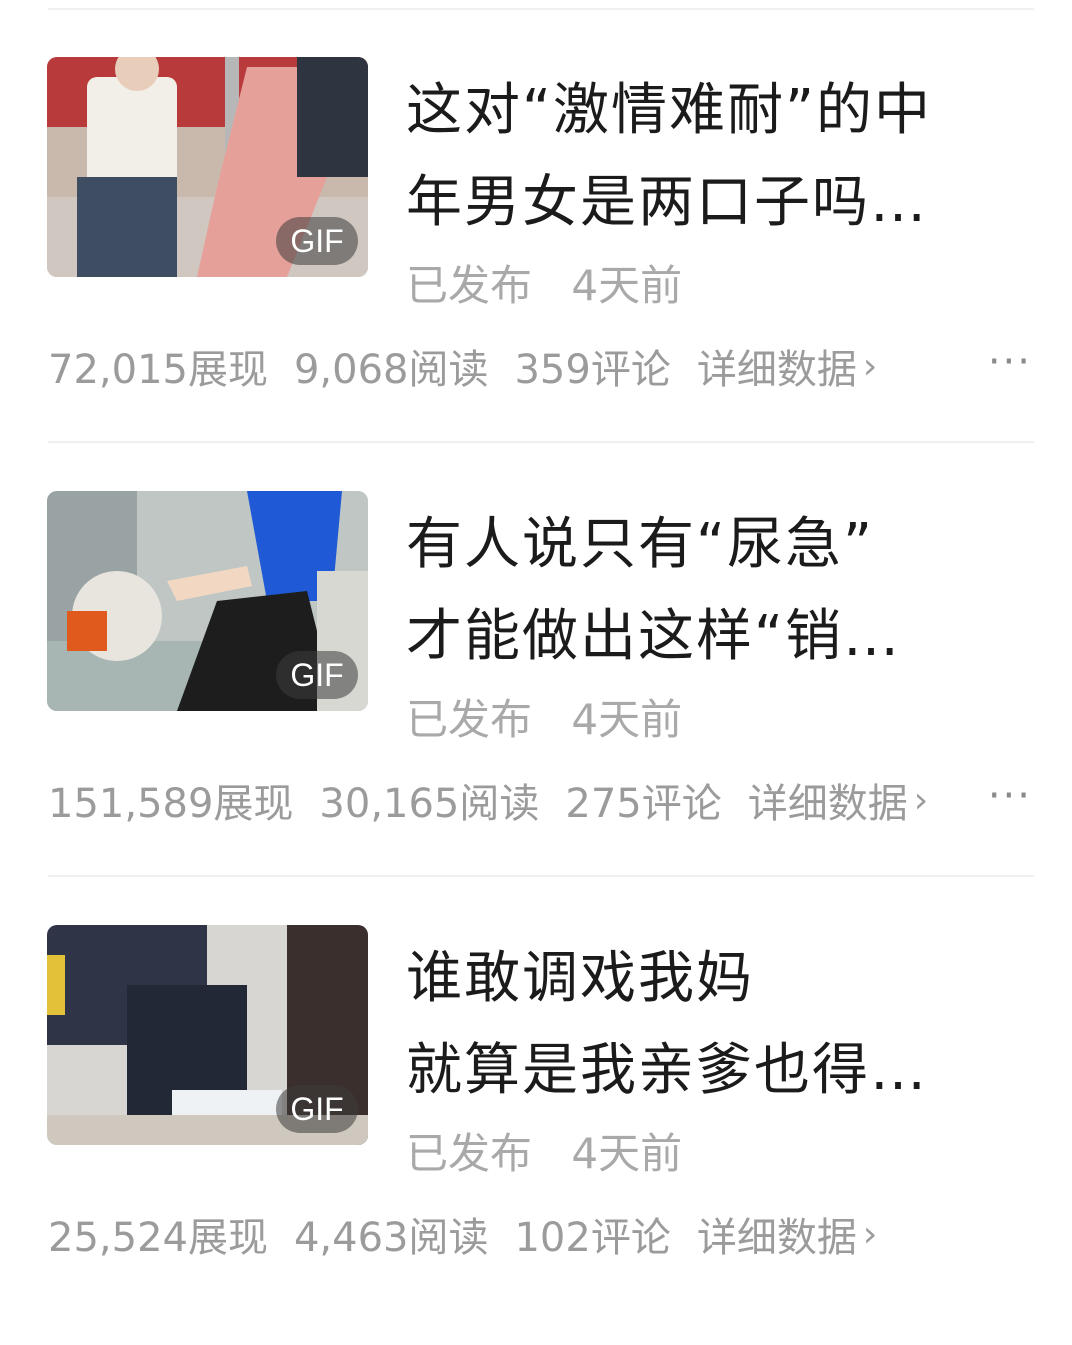 This screenshot has width=1072, height=1345. I want to click on comments-count: 275评论, so click(643, 804).